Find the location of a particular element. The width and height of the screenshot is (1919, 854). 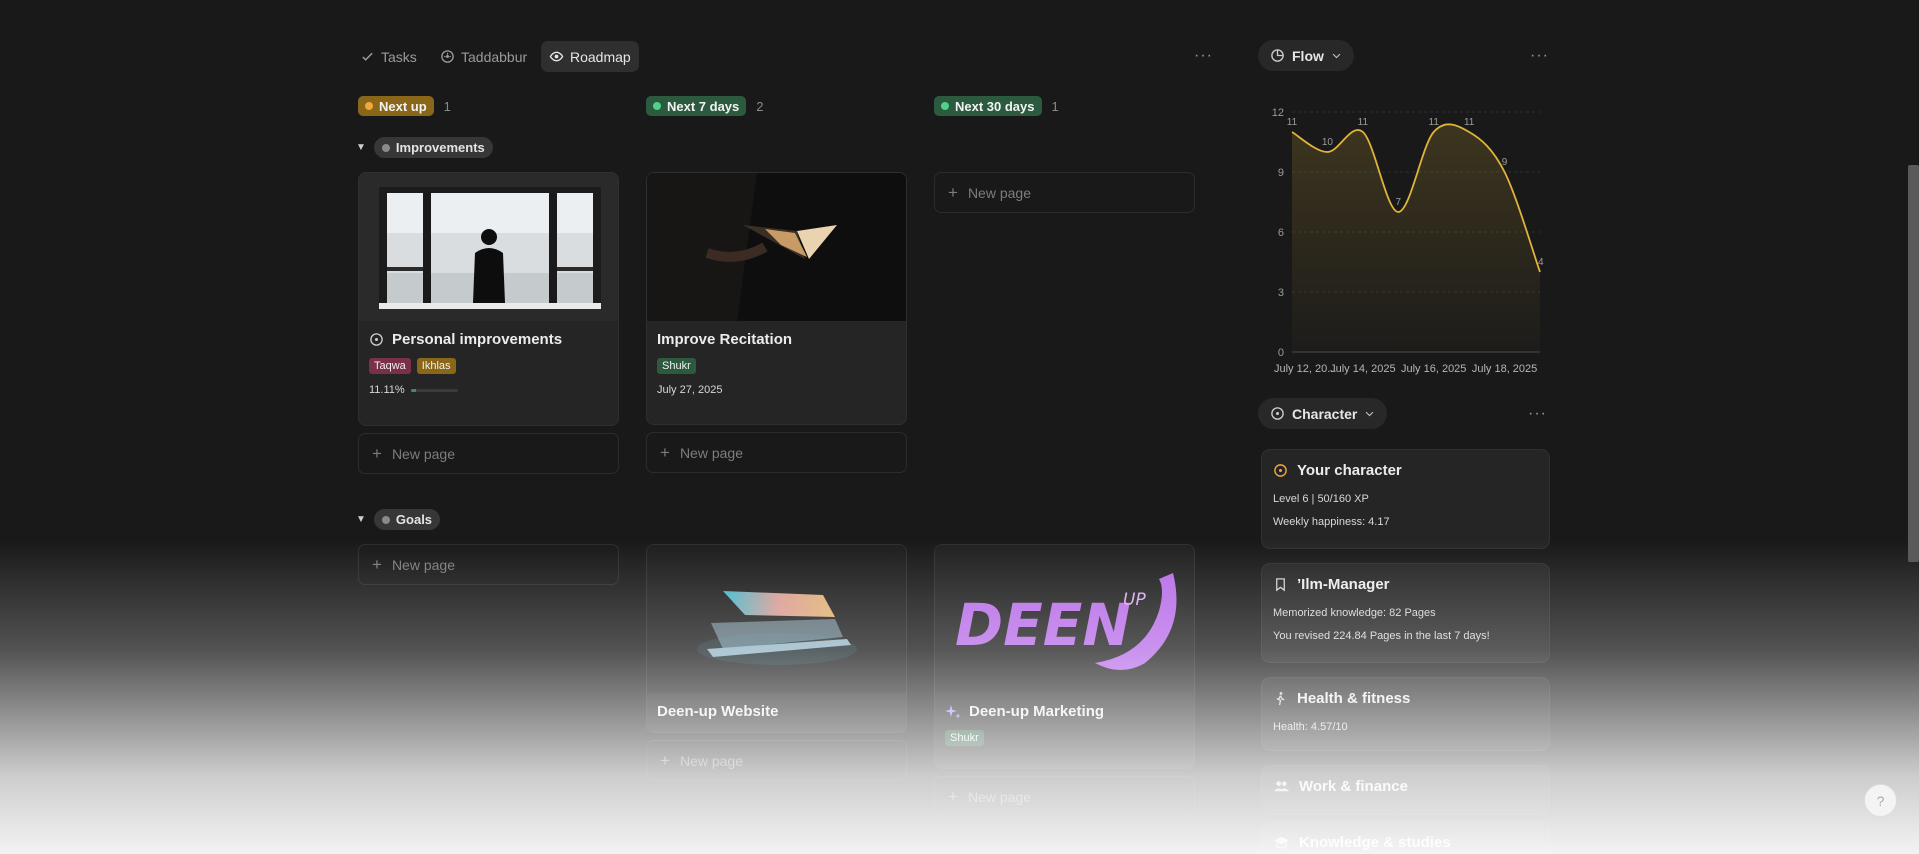

group-improvements: ▼ Improvements is located at coordinates (424, 147).